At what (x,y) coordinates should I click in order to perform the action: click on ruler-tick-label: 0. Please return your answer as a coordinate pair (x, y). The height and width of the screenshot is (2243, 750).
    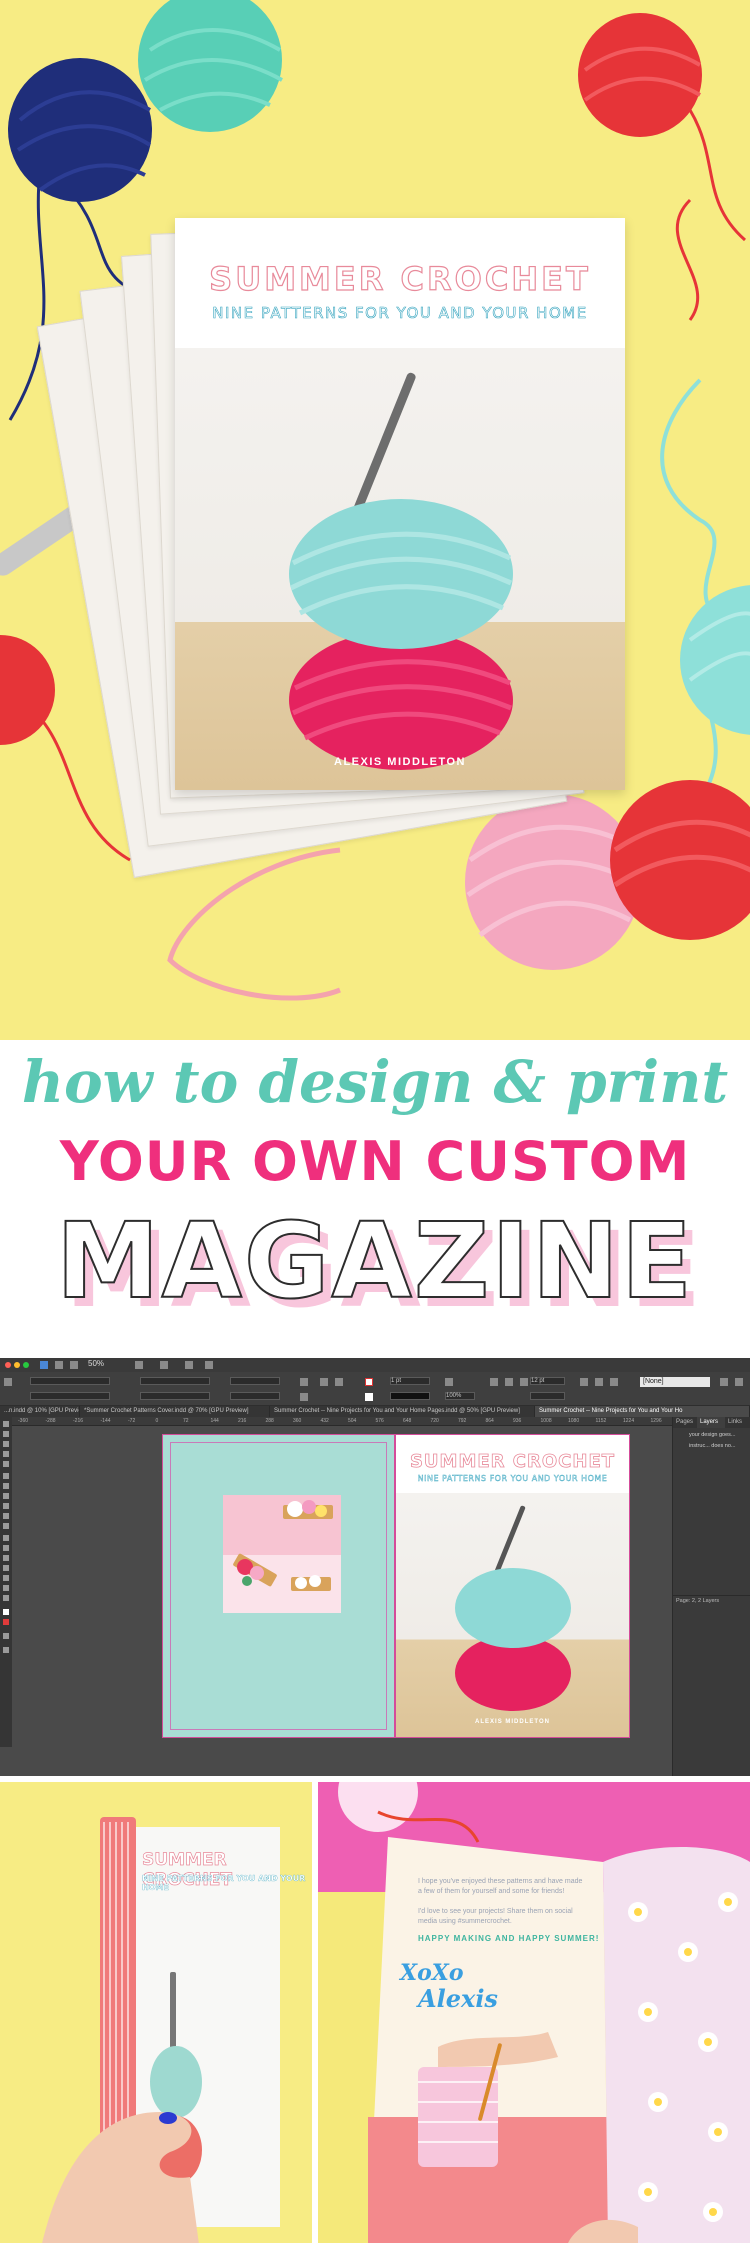
    Looking at the image, I should click on (157, 1421).